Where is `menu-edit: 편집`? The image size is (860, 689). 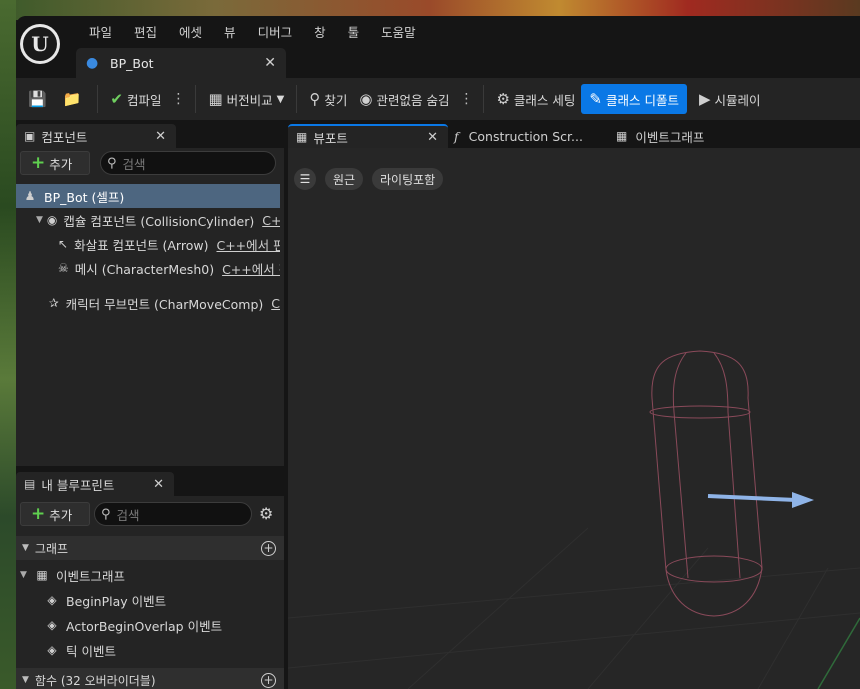 menu-edit: 편집 is located at coordinates (145, 33).